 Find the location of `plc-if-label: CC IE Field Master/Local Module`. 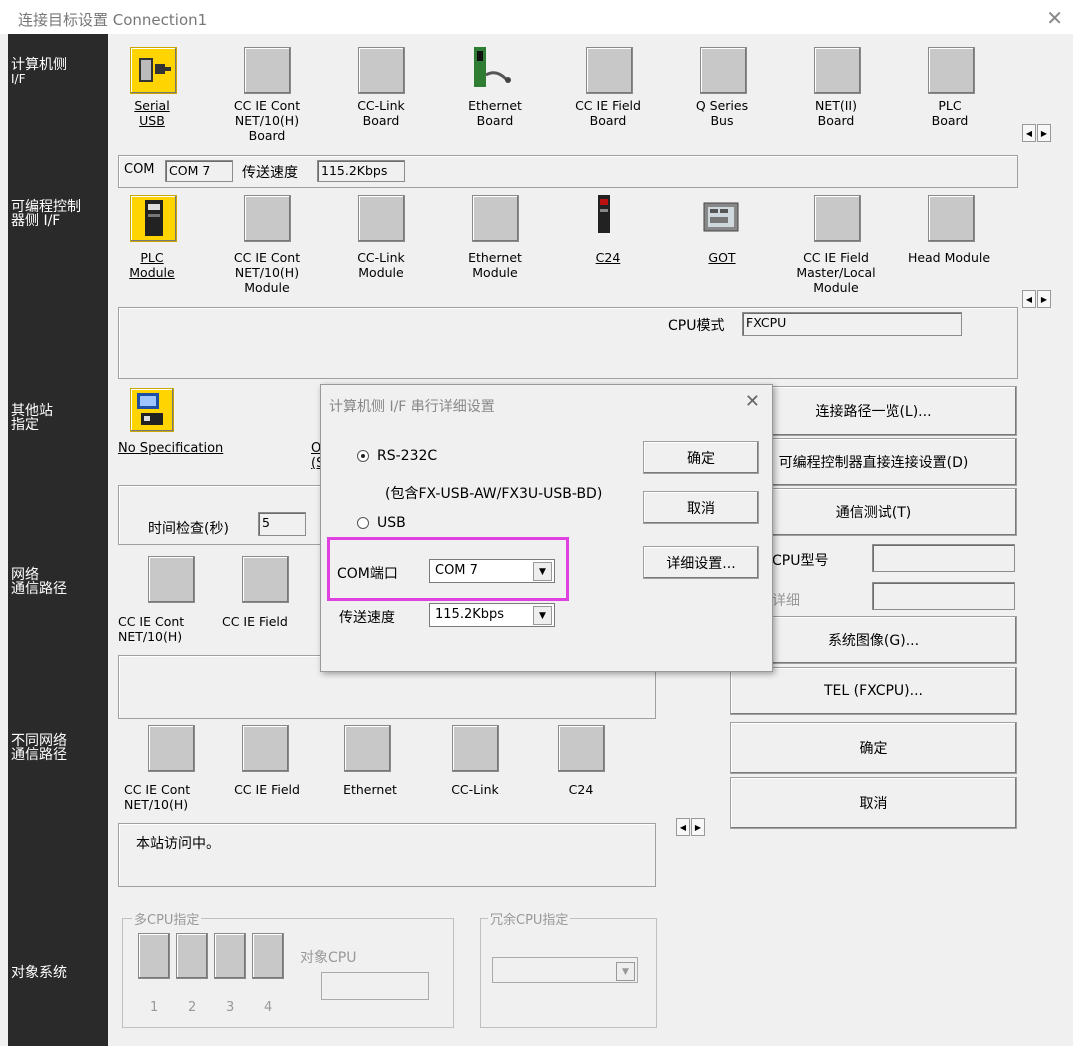

plc-if-label: CC IE Field Master/Local Module is located at coordinates (836, 272).